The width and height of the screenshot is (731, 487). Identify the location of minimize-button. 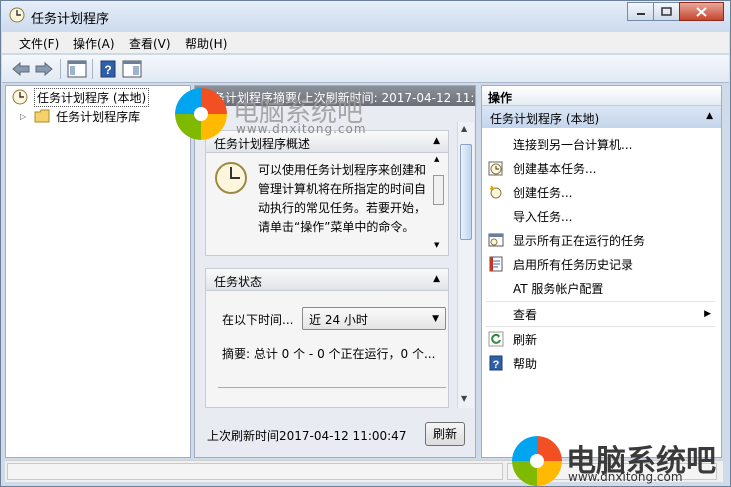
(640, 11).